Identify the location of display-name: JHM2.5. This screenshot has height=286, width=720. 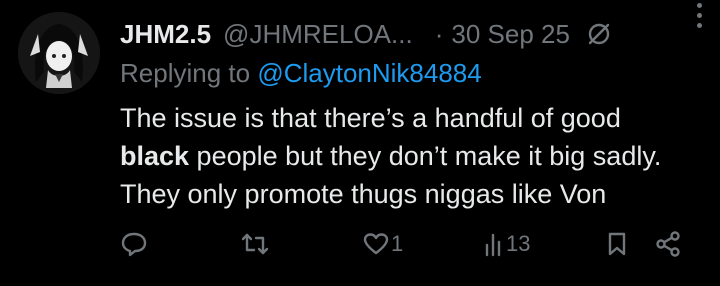
(165, 34).